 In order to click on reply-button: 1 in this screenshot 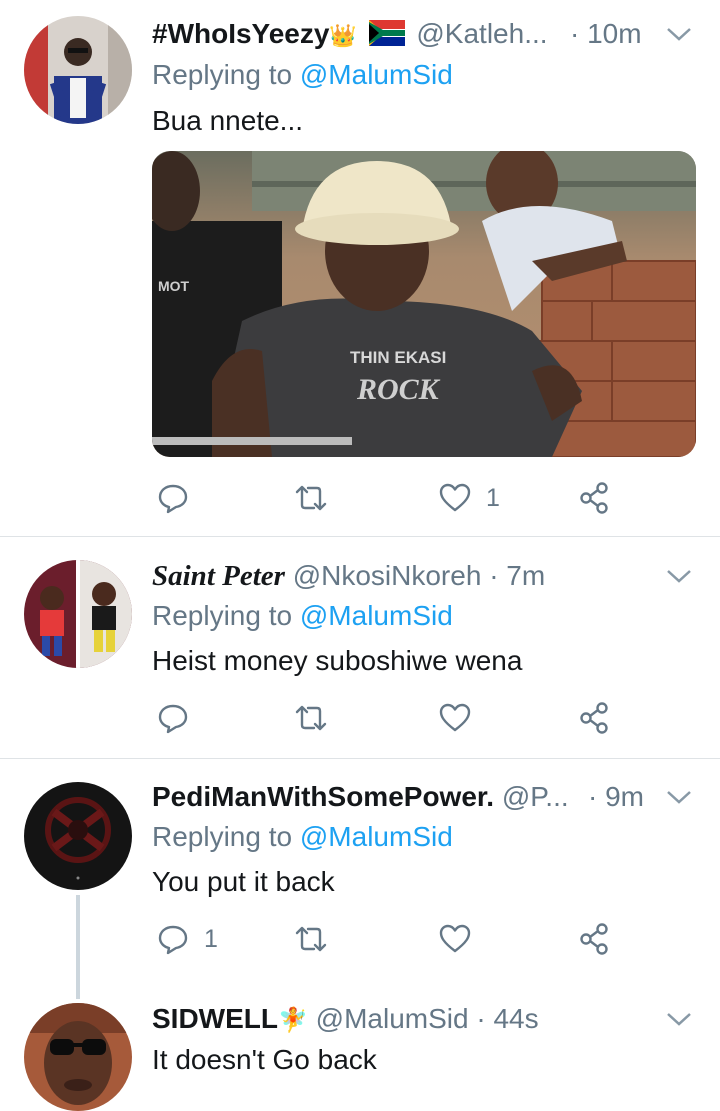, I will do `click(187, 939)`.